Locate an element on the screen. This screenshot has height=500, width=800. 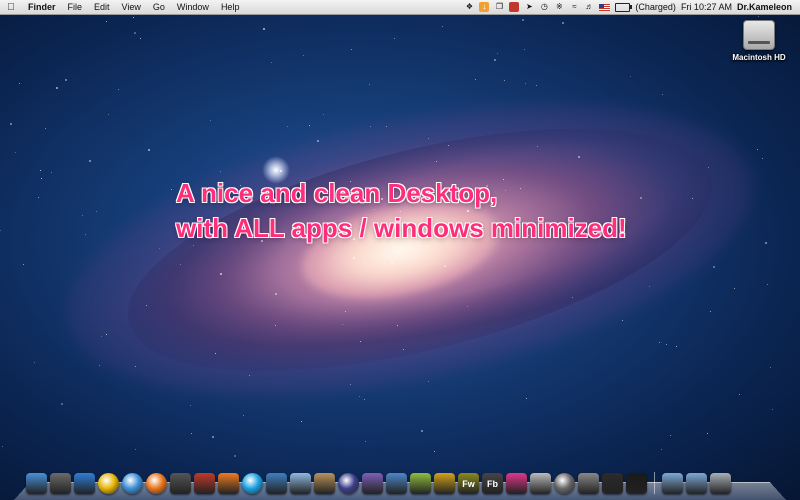
disk-utility-icon is located at coordinates (564, 483).